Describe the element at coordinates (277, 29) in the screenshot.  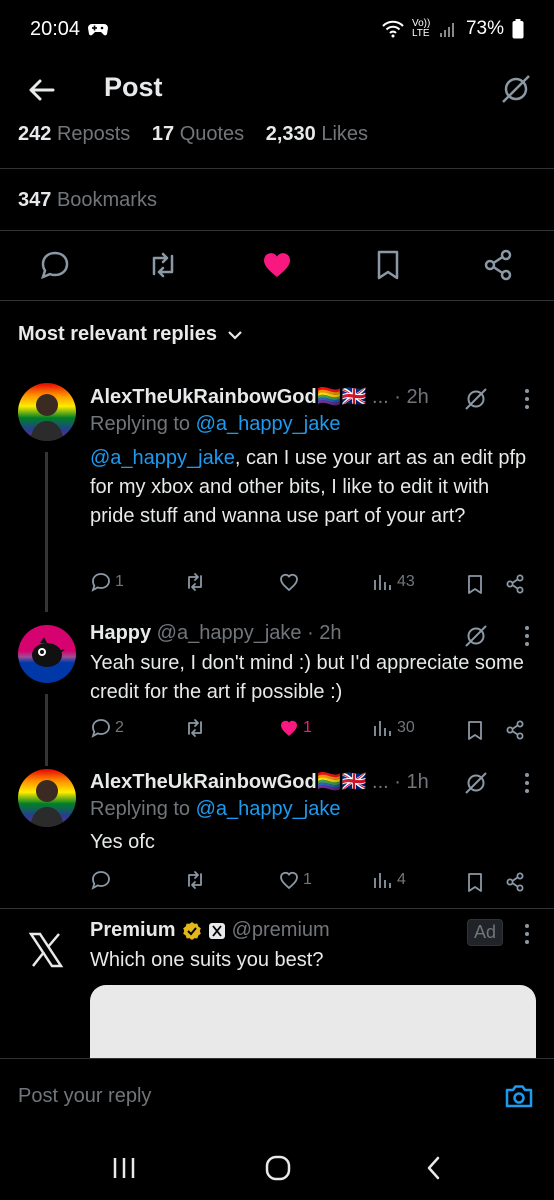
I see `status-bar: 20:04 Vo)) LTE 73%` at that location.